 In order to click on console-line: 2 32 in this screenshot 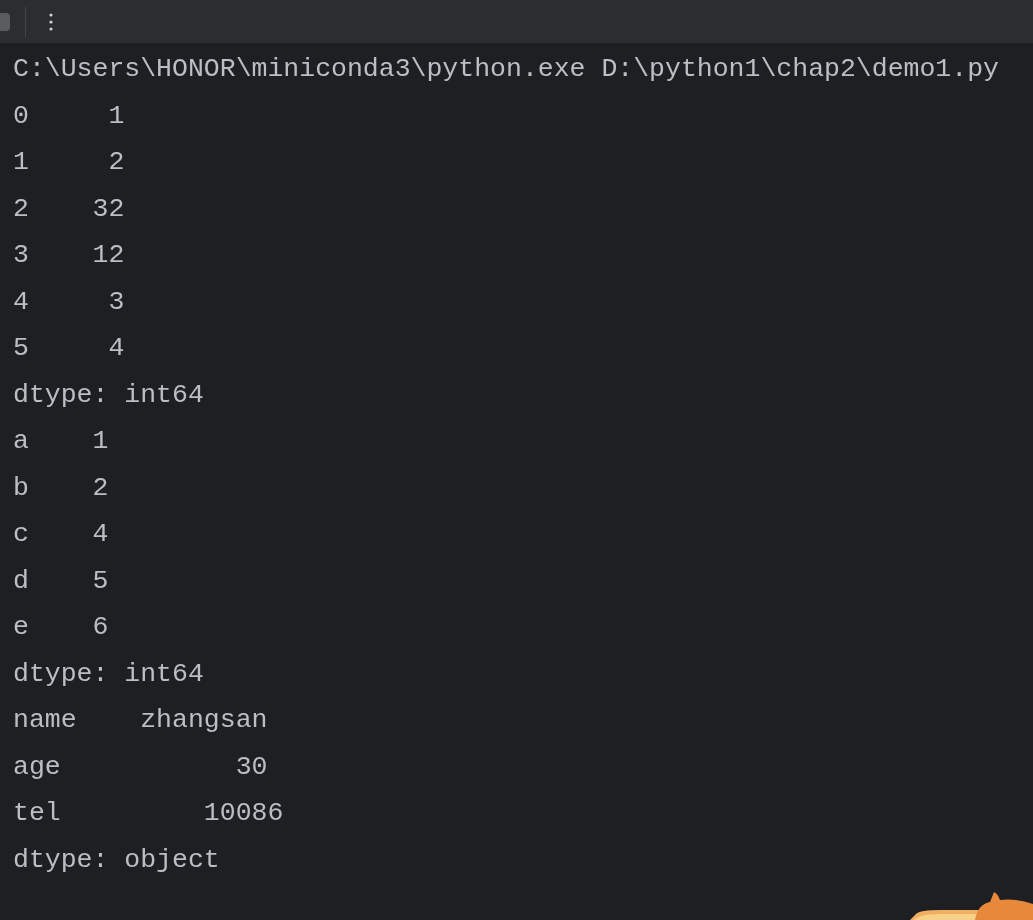, I will do `click(69, 209)`.